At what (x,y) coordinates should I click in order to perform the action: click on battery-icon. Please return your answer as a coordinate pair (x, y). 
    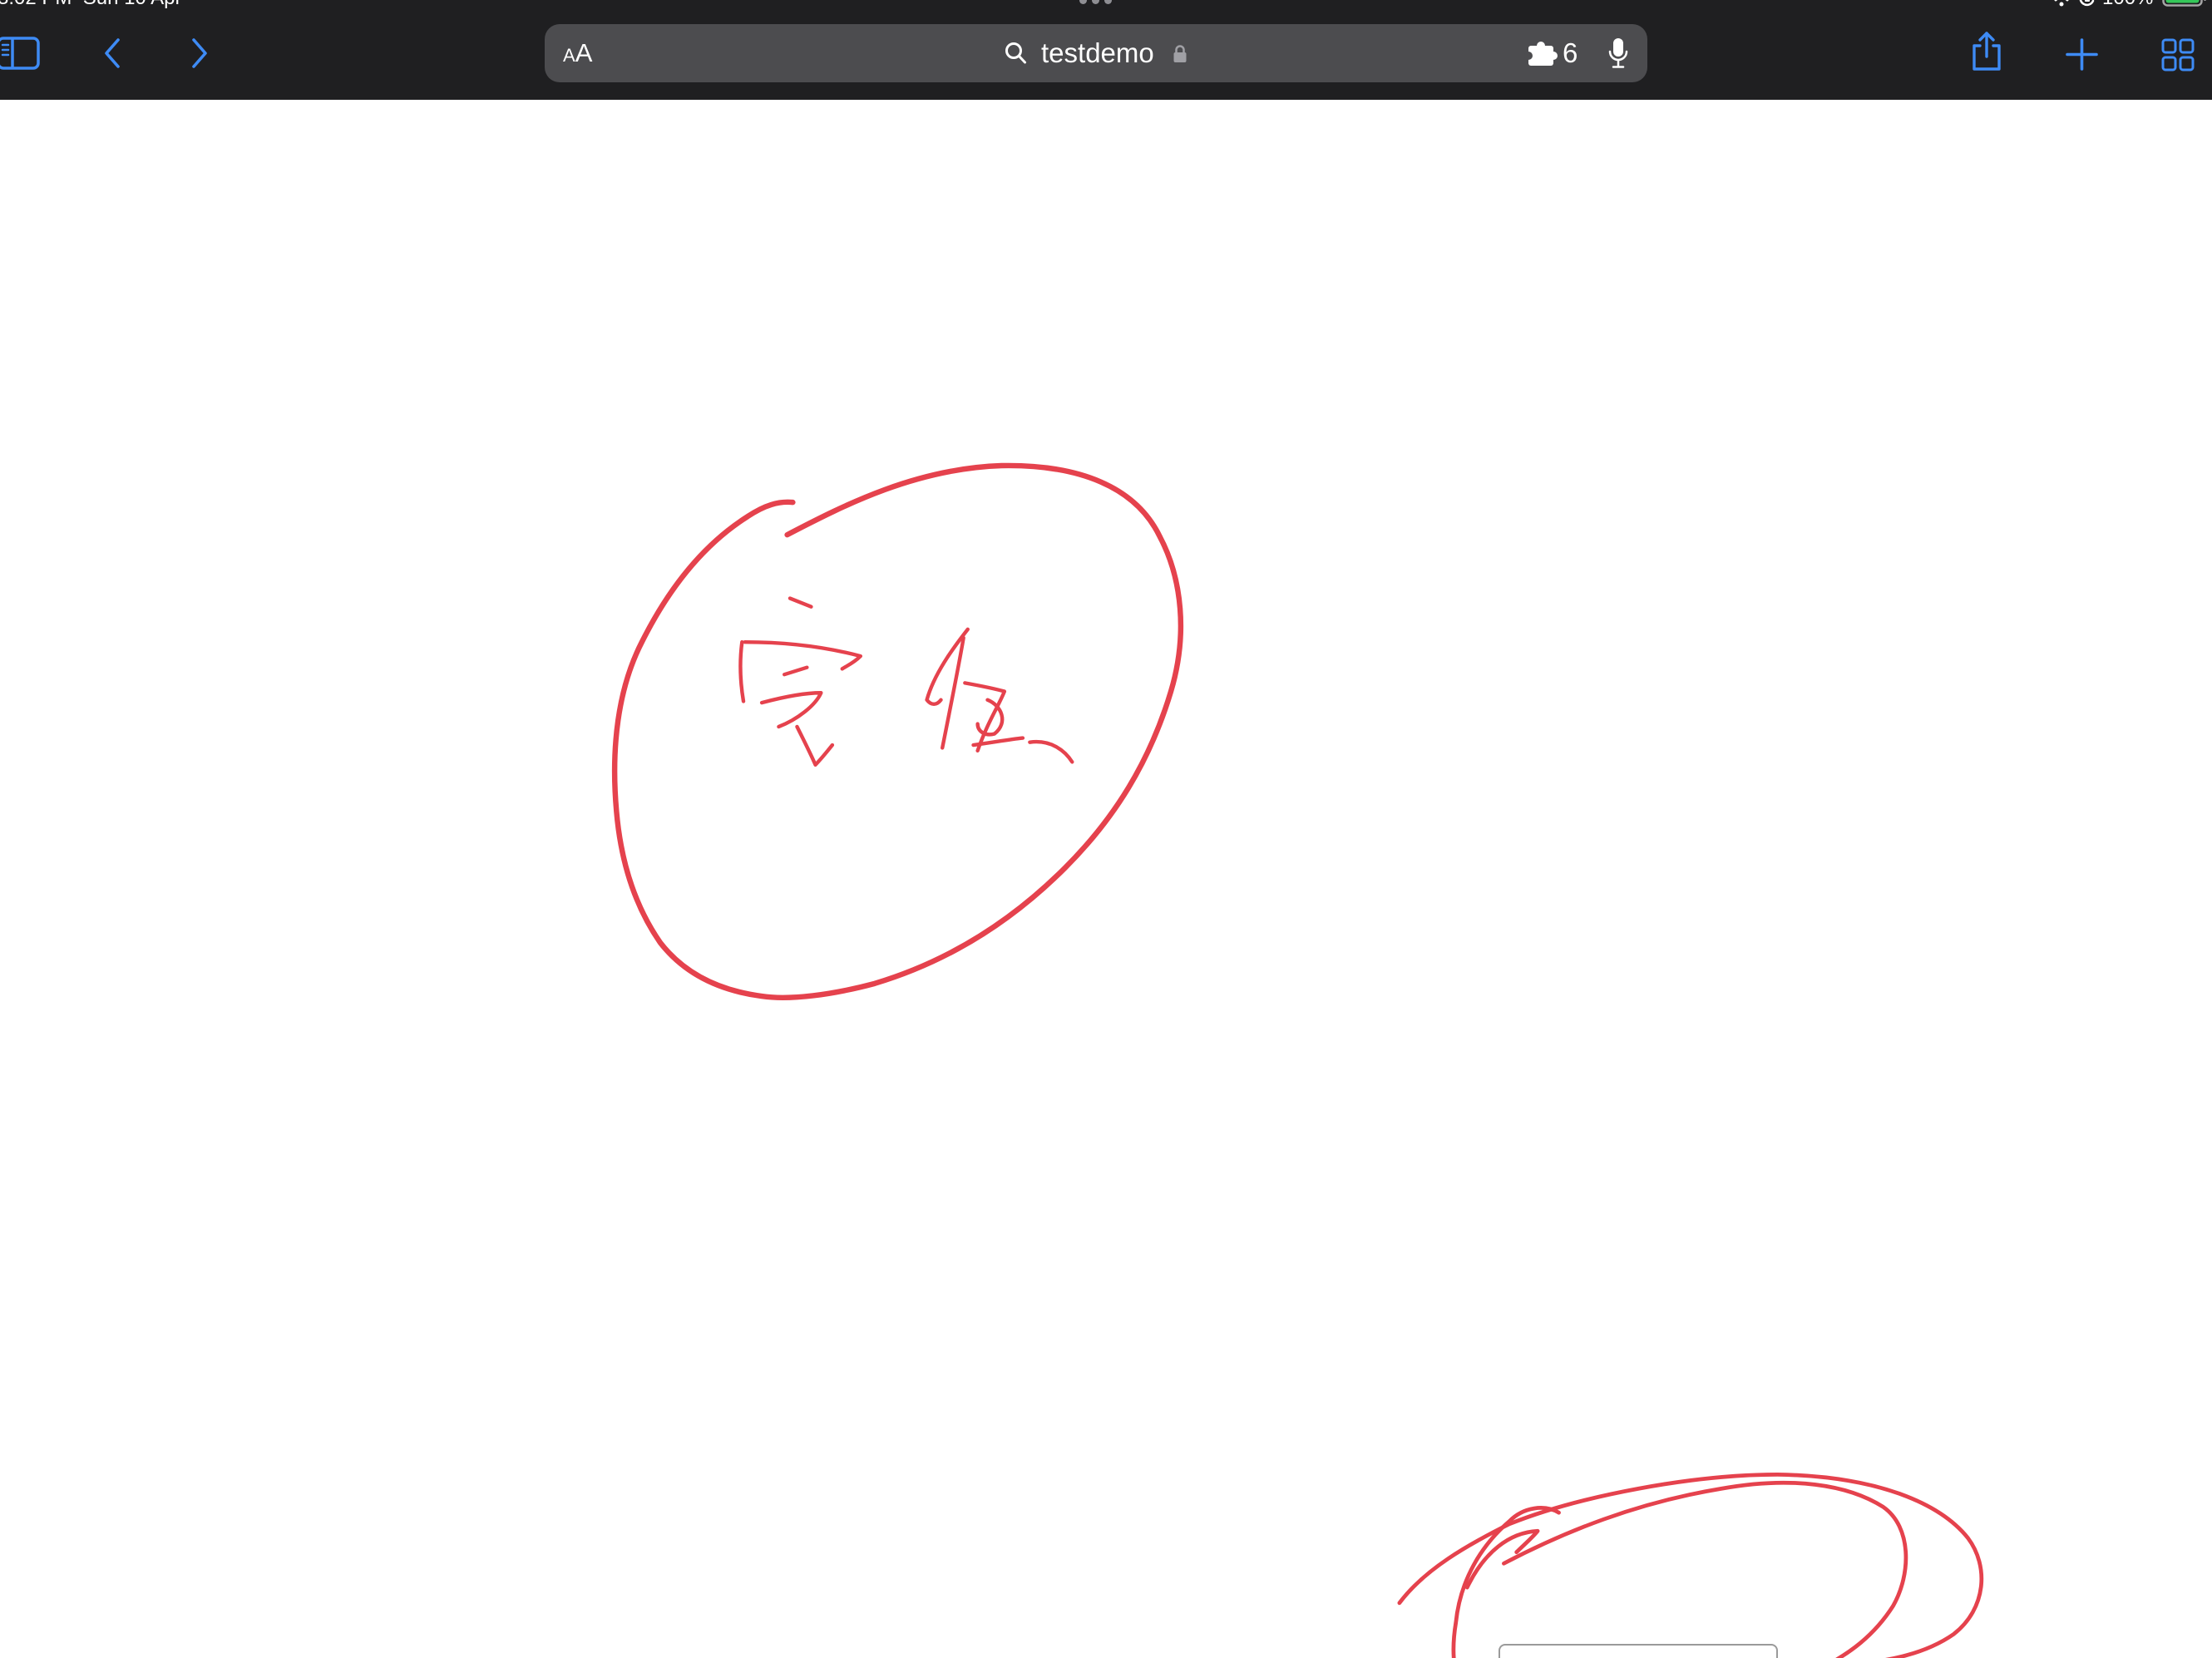
    Looking at the image, I should click on (2184, 3).